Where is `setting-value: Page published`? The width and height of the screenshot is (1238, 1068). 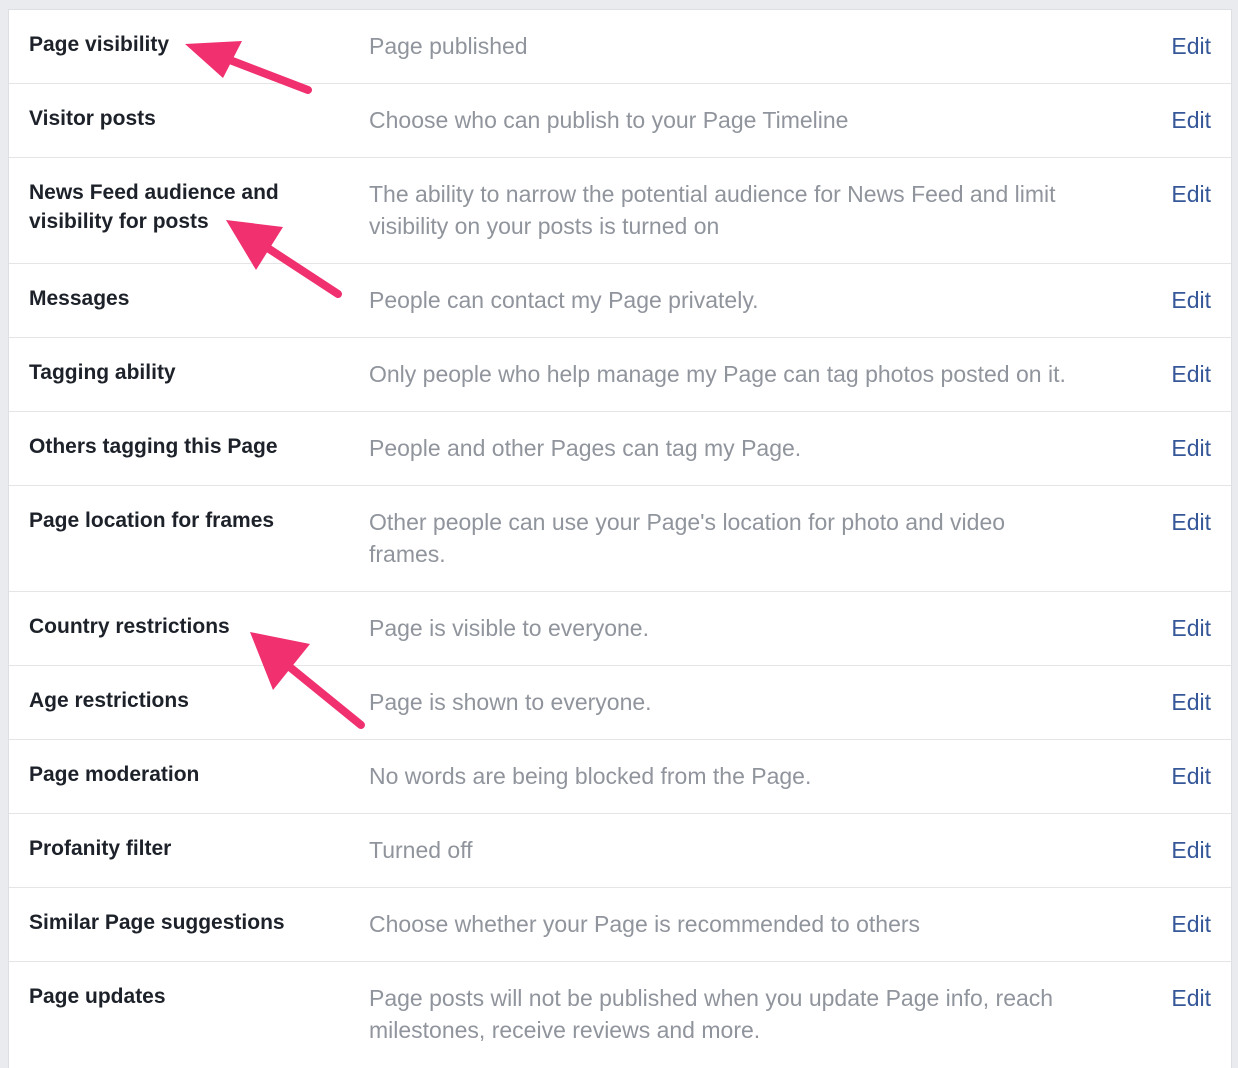 setting-value: Page published is located at coordinates (448, 46).